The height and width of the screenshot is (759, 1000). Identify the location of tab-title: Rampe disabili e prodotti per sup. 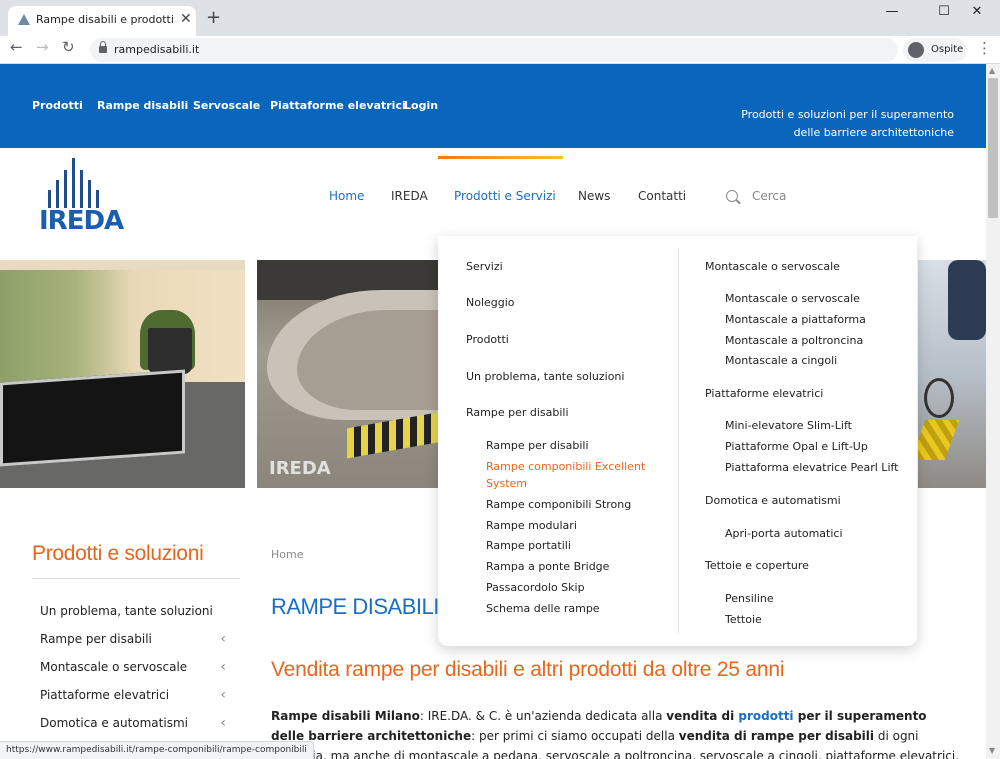
(106, 19).